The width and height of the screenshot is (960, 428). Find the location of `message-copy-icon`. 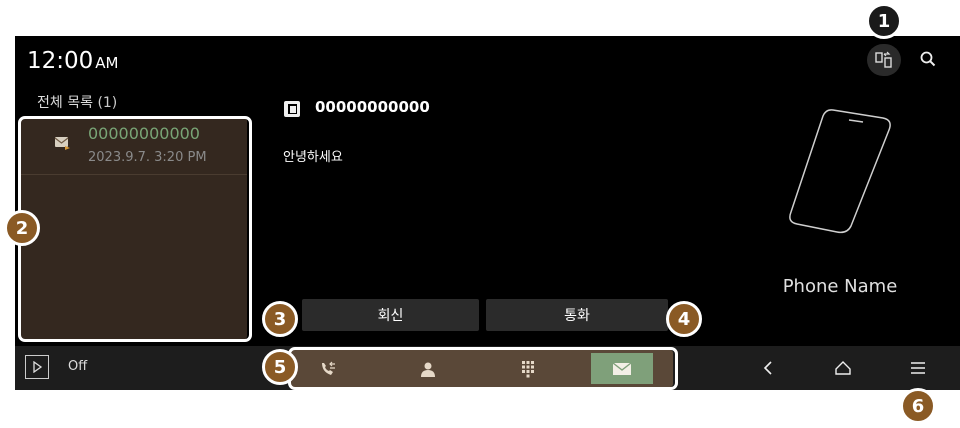

message-copy-icon is located at coordinates (292, 109).